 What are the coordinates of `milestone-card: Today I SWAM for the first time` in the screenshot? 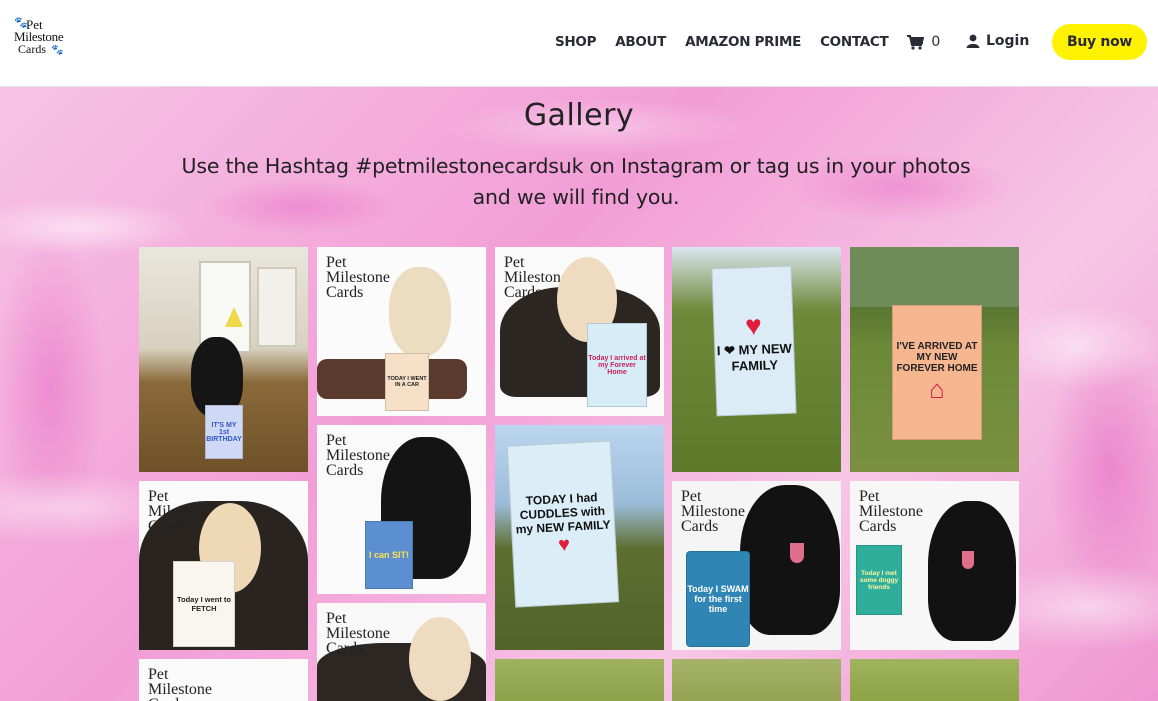 It's located at (718, 599).